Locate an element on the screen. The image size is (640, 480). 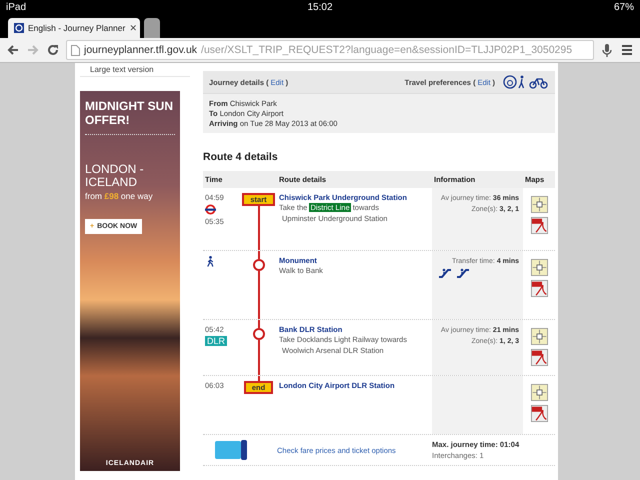
walking-person-icon is located at coordinates (210, 262).